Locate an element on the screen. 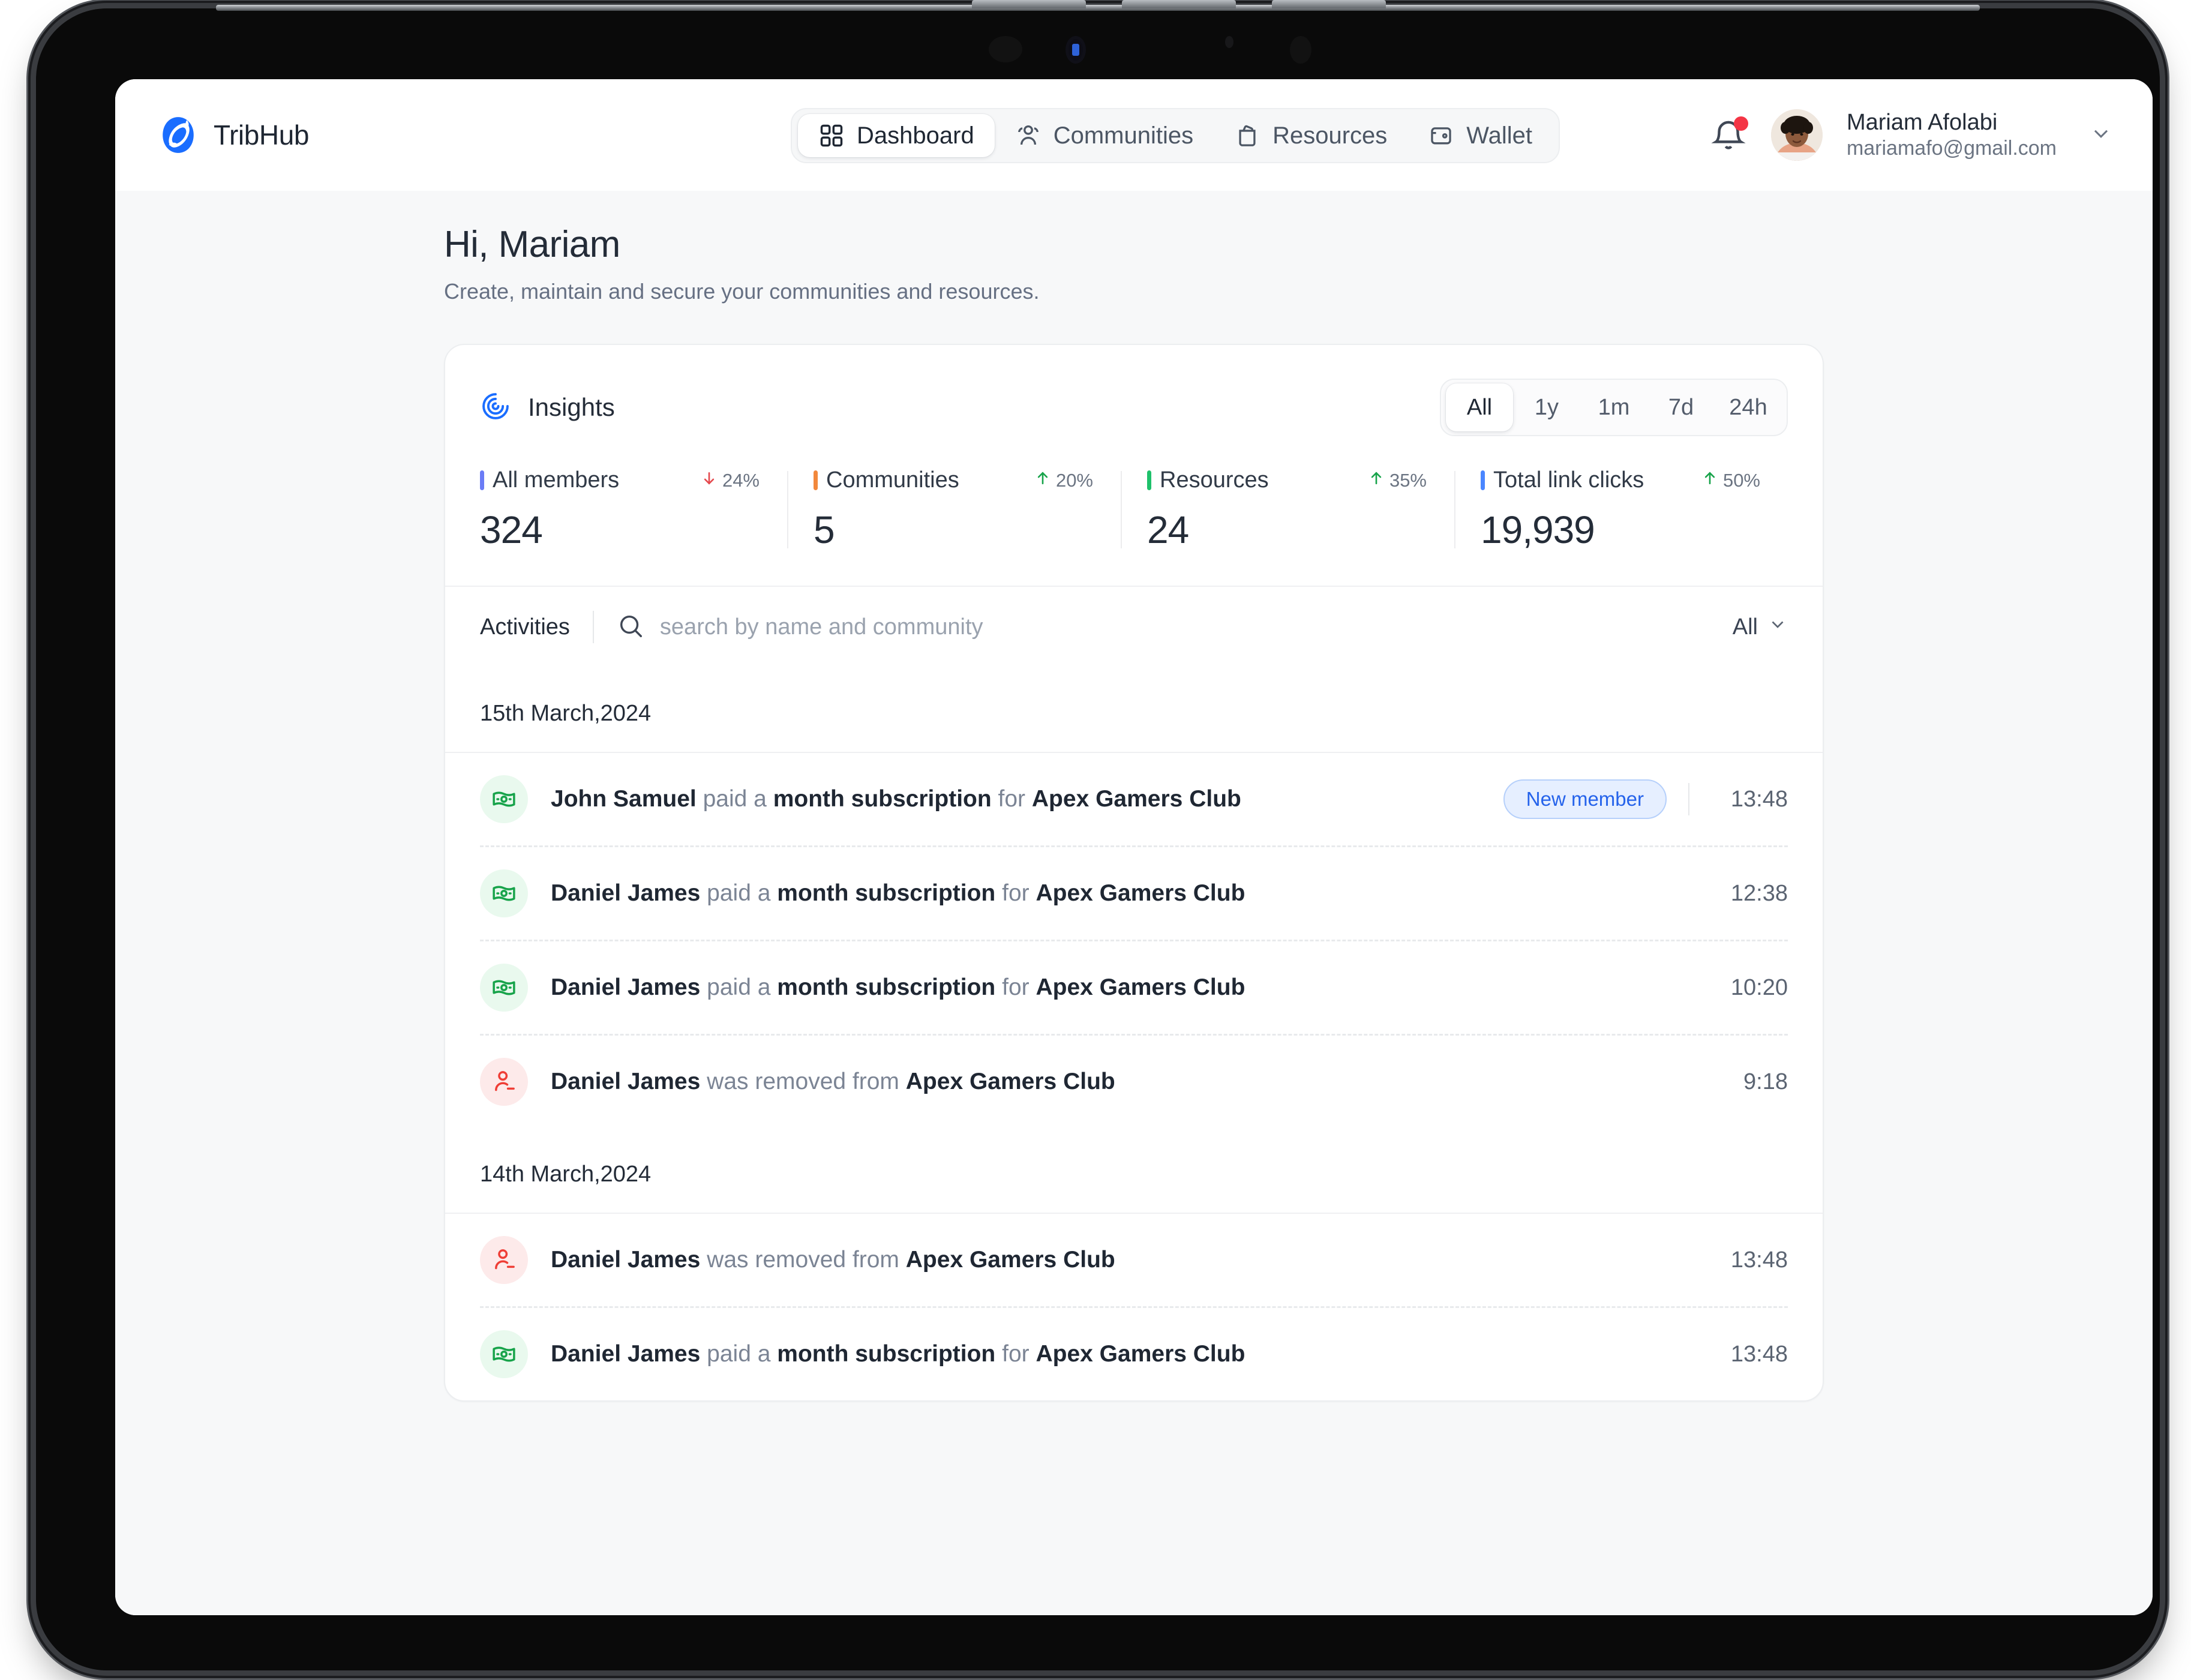 The height and width of the screenshot is (1680, 2191). stat-value: 24 is located at coordinates (1168, 529).